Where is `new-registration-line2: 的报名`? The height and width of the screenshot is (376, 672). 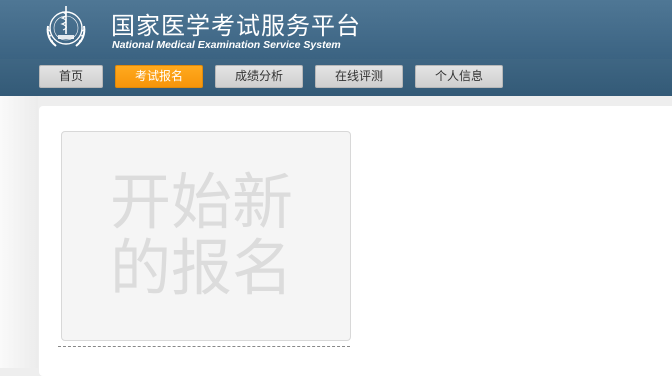
new-registration-line2: 的报名 is located at coordinates (202, 268).